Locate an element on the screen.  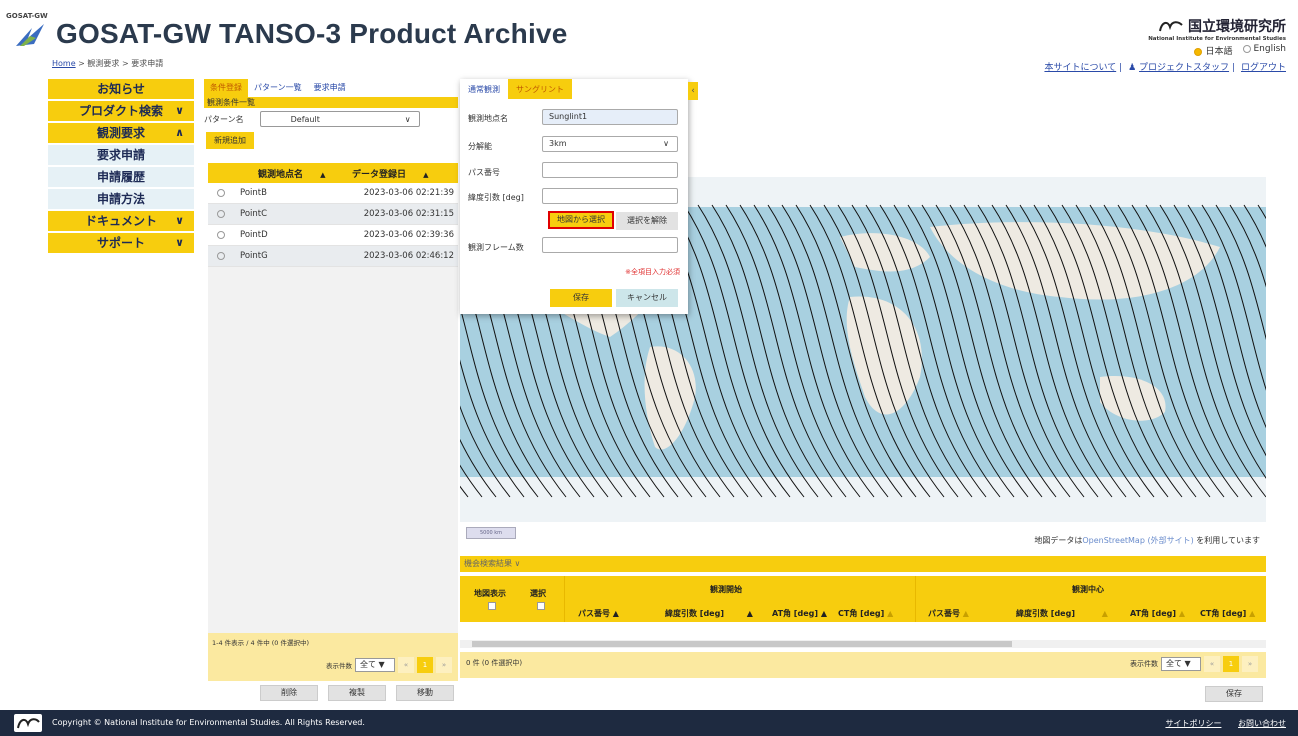
tab-request-apply: 要求申請 is located at coordinates (330, 88).